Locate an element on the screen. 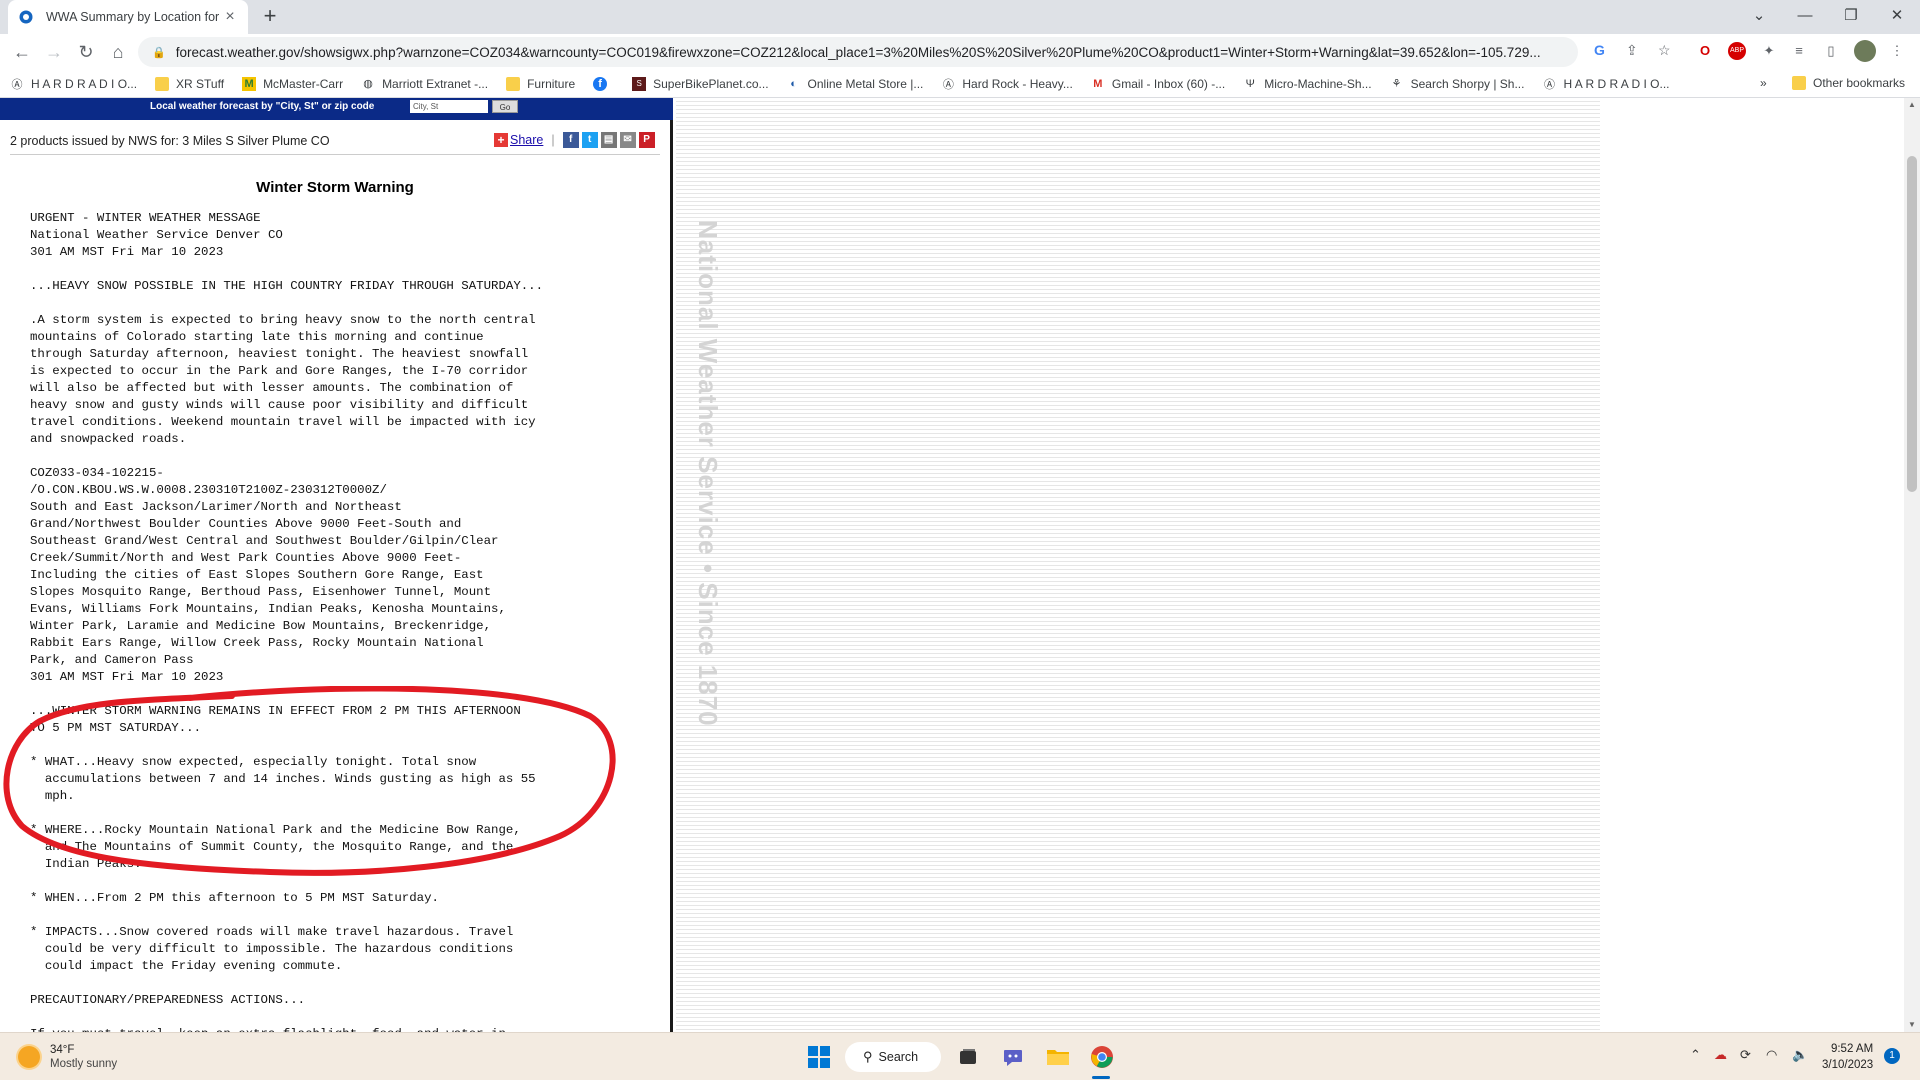 The height and width of the screenshot is (1080, 1920). scroll-up-arrow-icon: ▲ is located at coordinates (1912, 104).